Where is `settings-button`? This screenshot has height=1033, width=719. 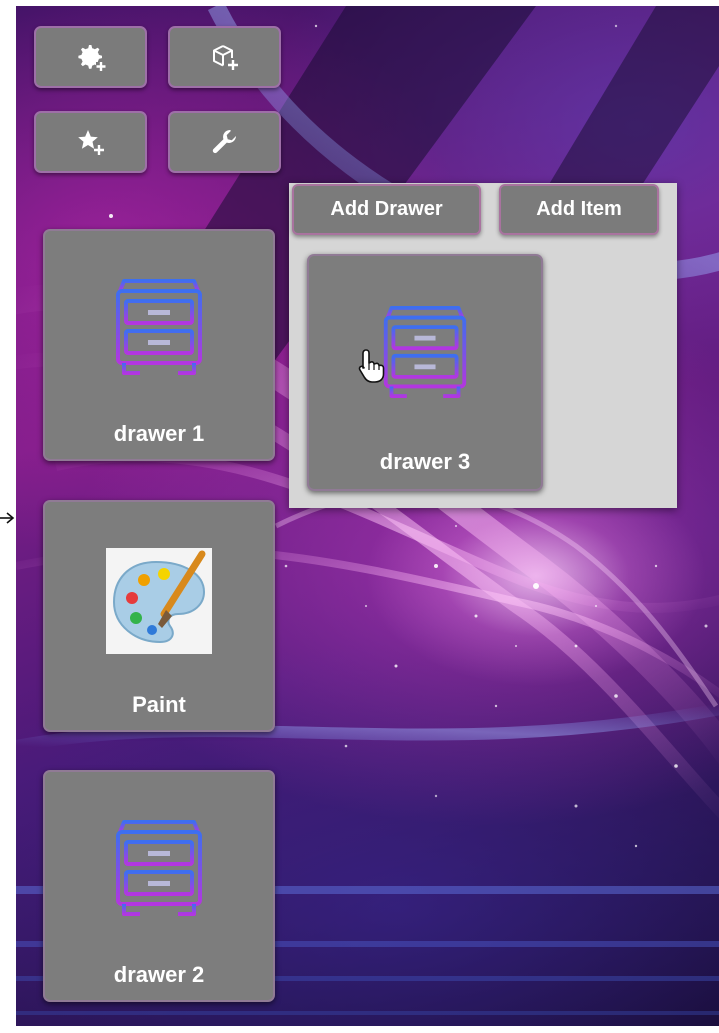 settings-button is located at coordinates (224, 142).